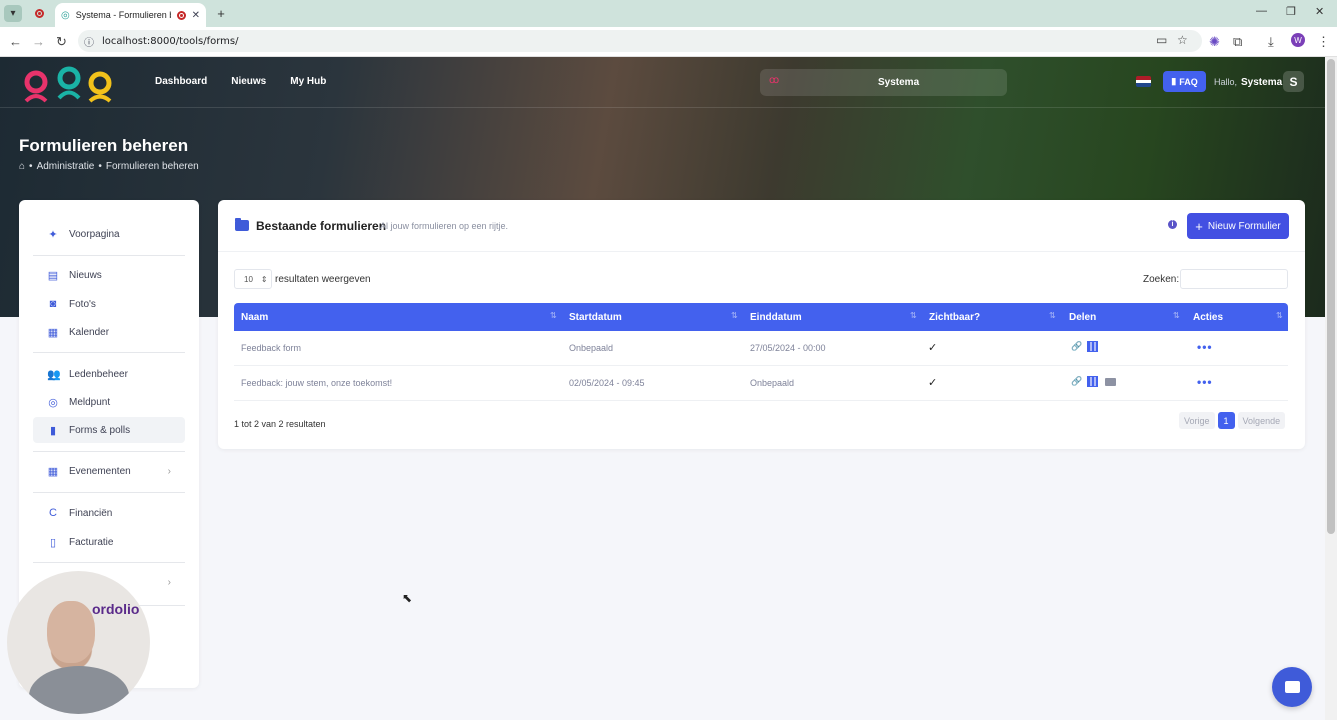 This screenshot has height=720, width=1337. I want to click on column-acties: Acties, so click(1208, 317).